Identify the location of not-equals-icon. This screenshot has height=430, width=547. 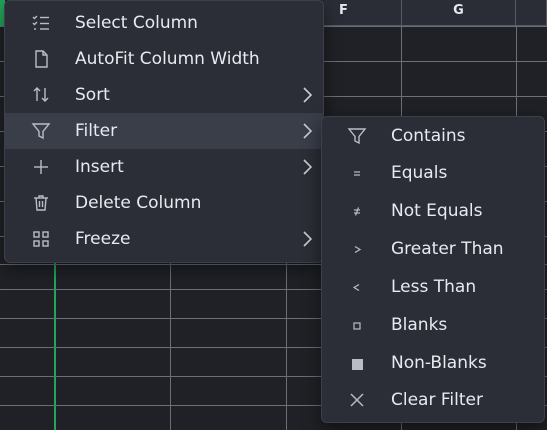
(357, 211).